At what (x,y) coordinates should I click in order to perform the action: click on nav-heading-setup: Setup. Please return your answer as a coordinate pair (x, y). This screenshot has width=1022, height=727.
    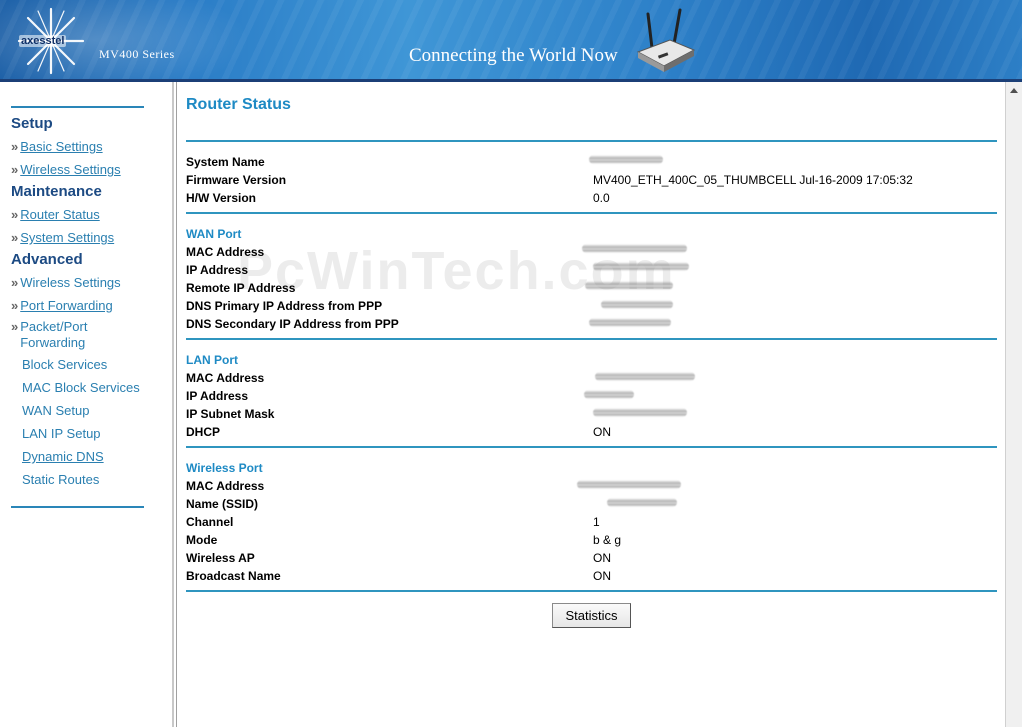
    Looking at the image, I should click on (32, 123).